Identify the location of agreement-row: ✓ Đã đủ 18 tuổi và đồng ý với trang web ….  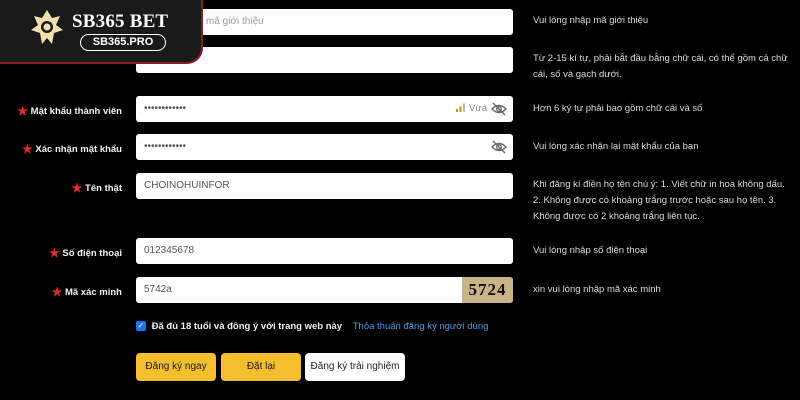
(312, 326).